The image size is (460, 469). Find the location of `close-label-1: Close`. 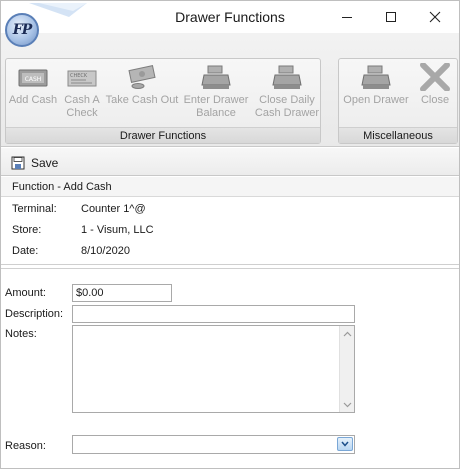

close-label-1: Close is located at coordinates (435, 100).